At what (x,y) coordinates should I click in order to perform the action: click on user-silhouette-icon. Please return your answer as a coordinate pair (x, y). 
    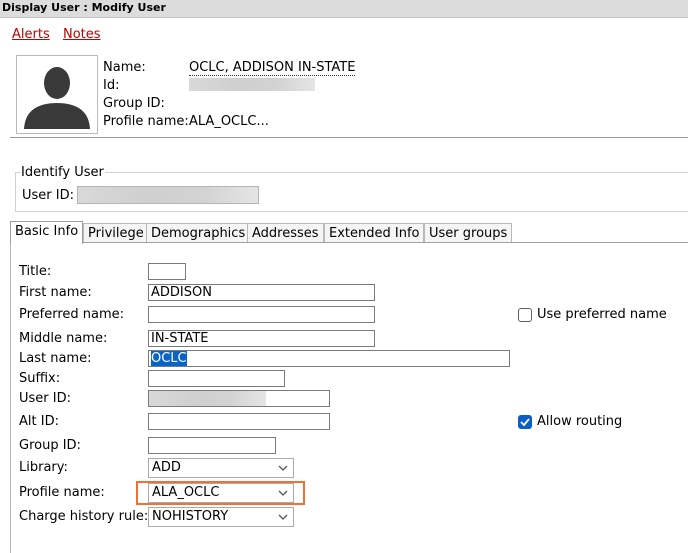
    Looking at the image, I should click on (57, 98).